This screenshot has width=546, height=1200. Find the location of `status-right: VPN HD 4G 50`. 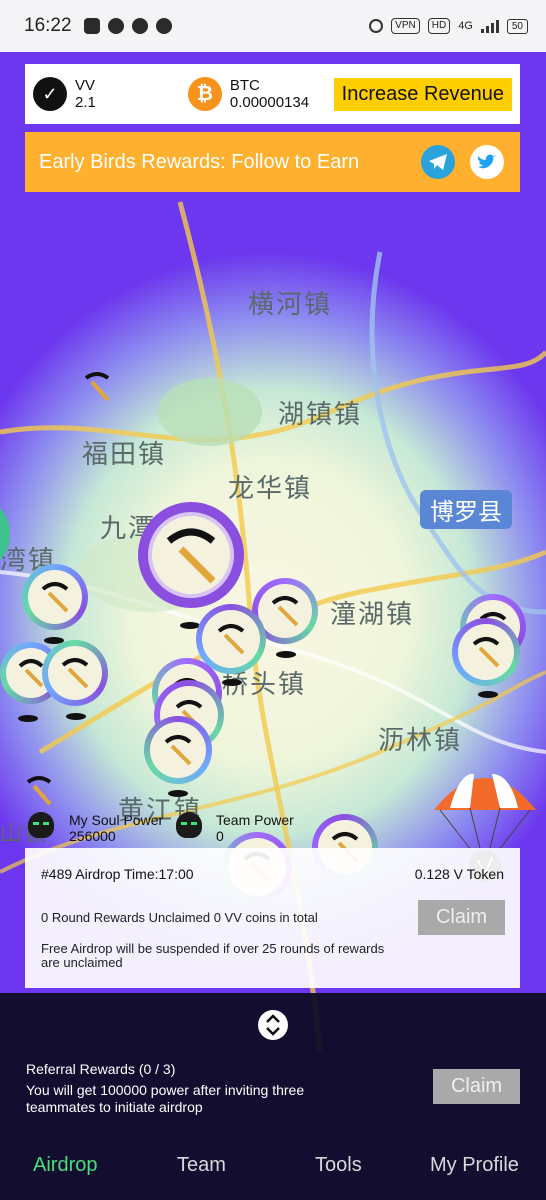

status-right: VPN HD 4G 50 is located at coordinates (448, 26).